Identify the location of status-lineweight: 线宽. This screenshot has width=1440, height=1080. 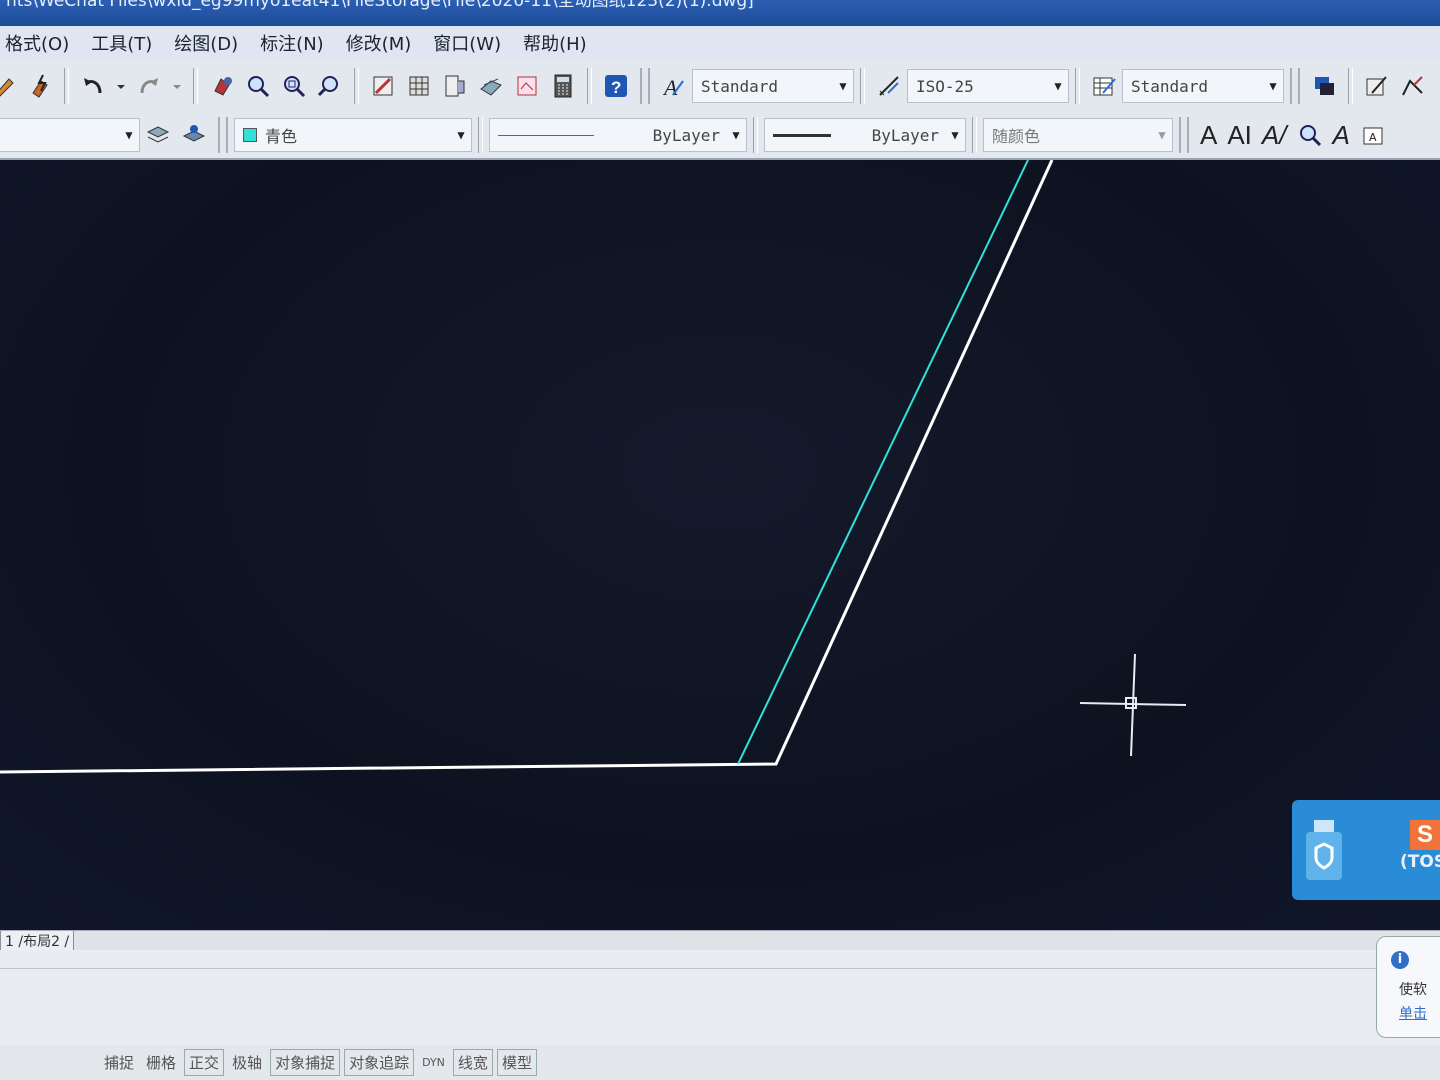
(472, 1062).